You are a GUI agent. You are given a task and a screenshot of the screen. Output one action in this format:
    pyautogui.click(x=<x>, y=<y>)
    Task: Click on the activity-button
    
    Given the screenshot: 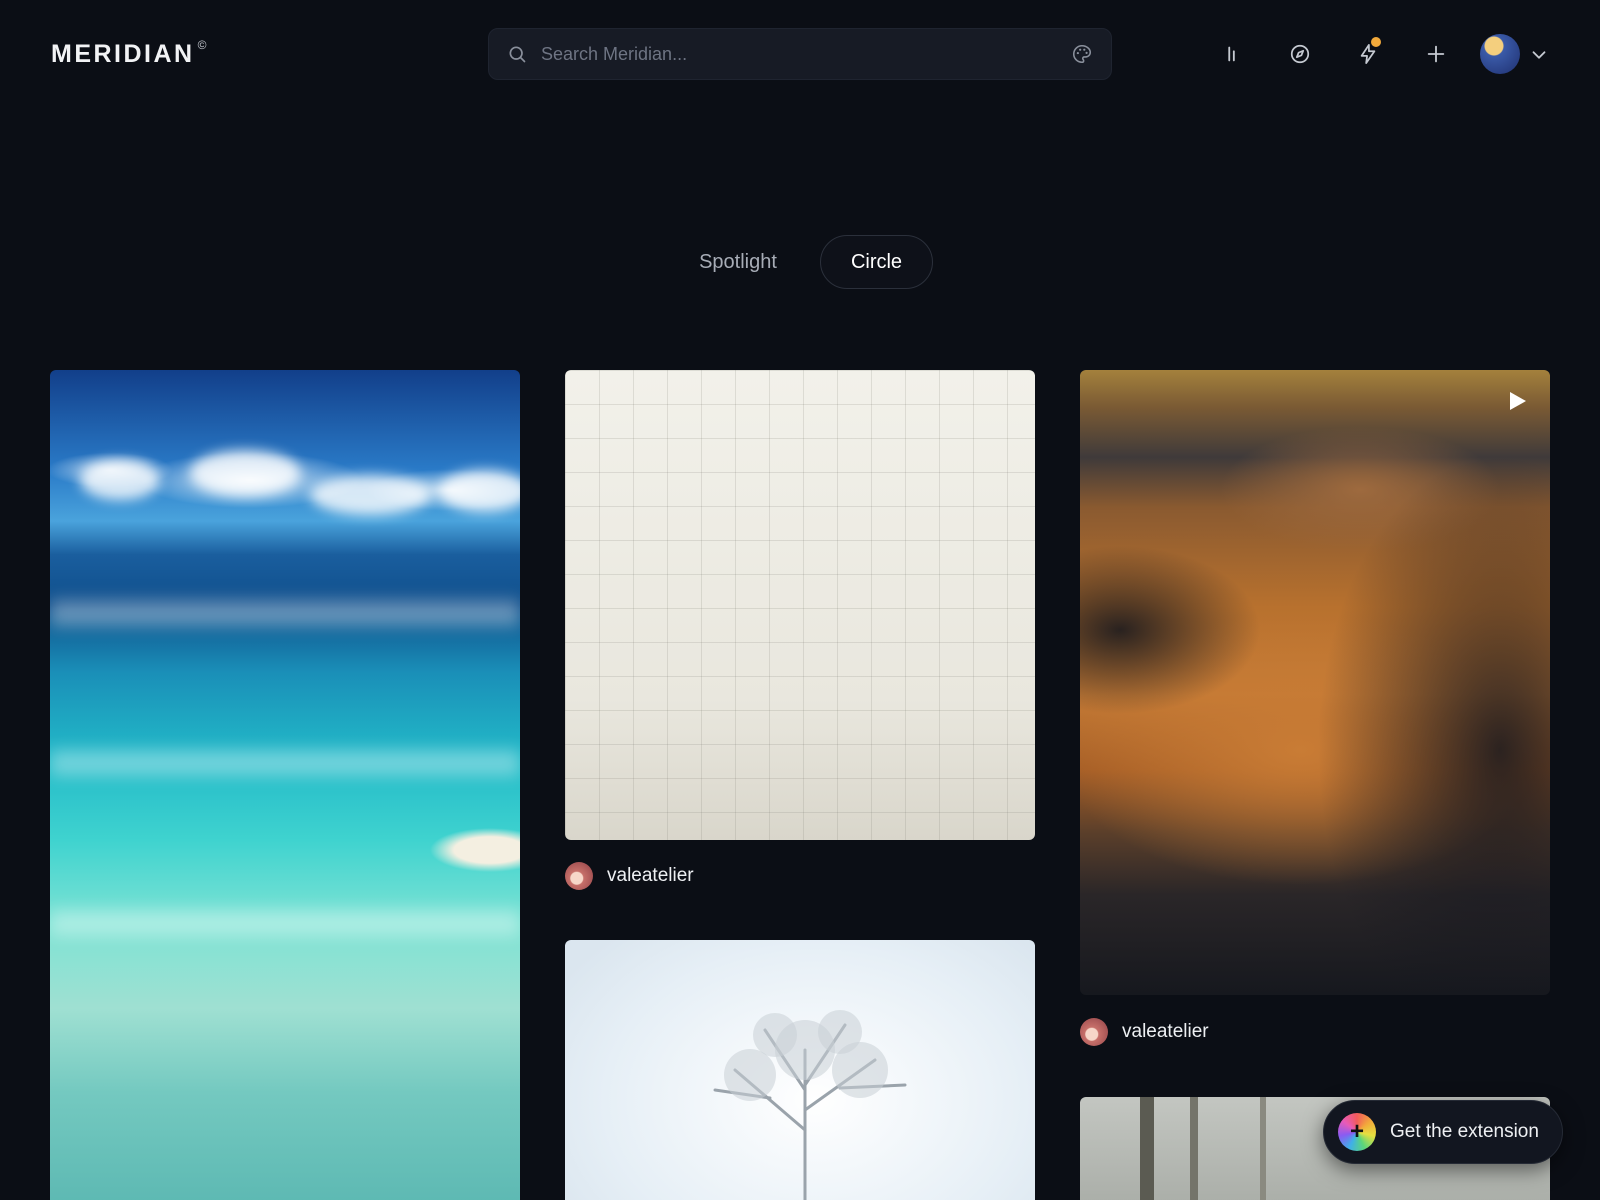 What is the action you would take?
    pyautogui.click(x=1368, y=54)
    